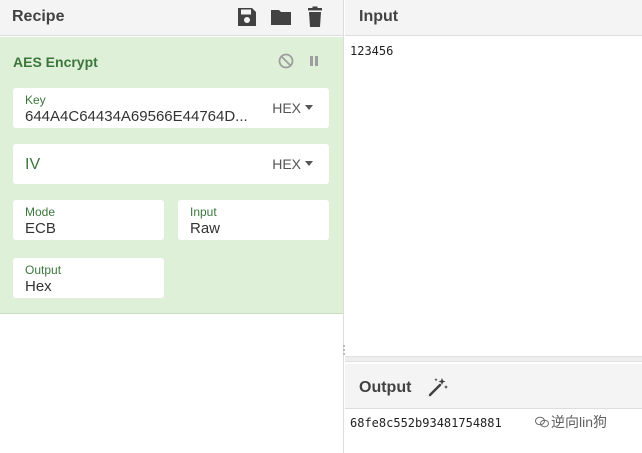  I want to click on trash-icon, so click(315, 17).